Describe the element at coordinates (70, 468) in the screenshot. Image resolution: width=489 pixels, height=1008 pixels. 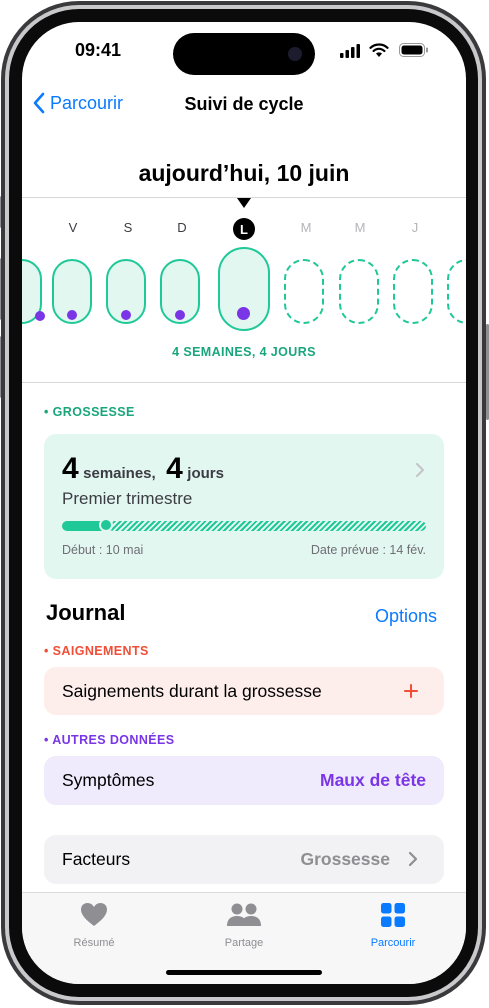
I see `weeks-value: 4` at that location.